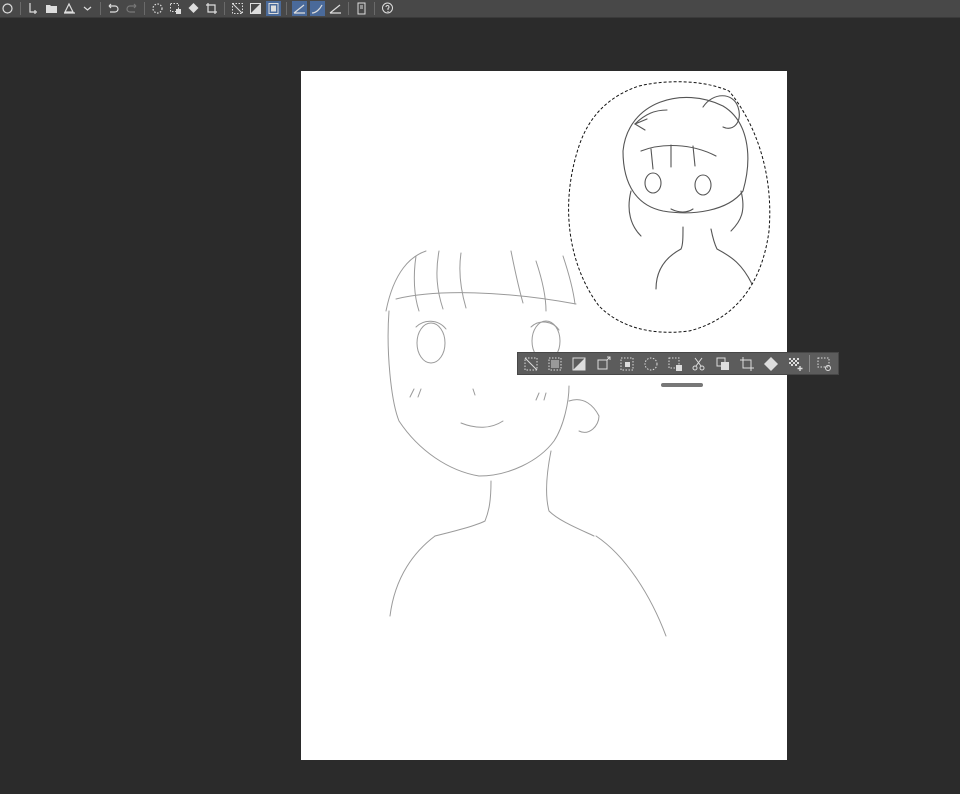 The width and height of the screenshot is (960, 794). What do you see at coordinates (682, 385) in the screenshot?
I see `launcher-drag-handle` at bounding box center [682, 385].